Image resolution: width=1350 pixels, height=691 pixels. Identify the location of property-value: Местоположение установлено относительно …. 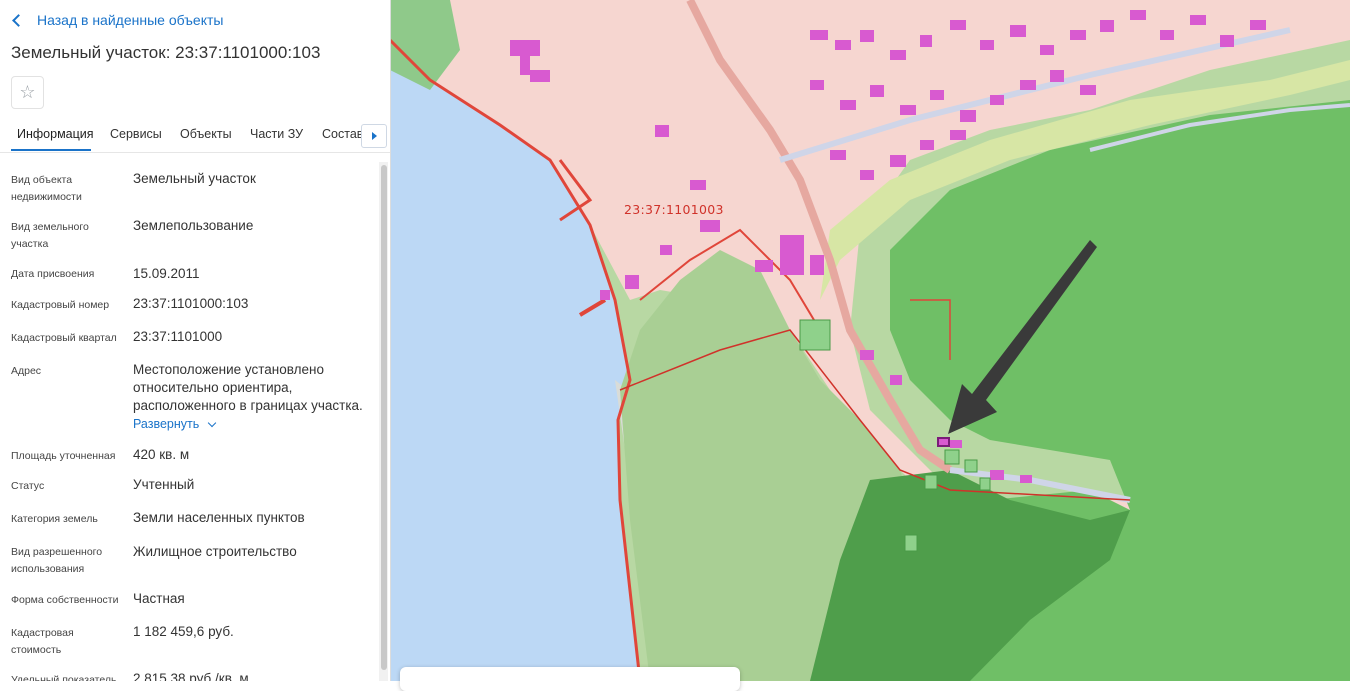
(248, 387).